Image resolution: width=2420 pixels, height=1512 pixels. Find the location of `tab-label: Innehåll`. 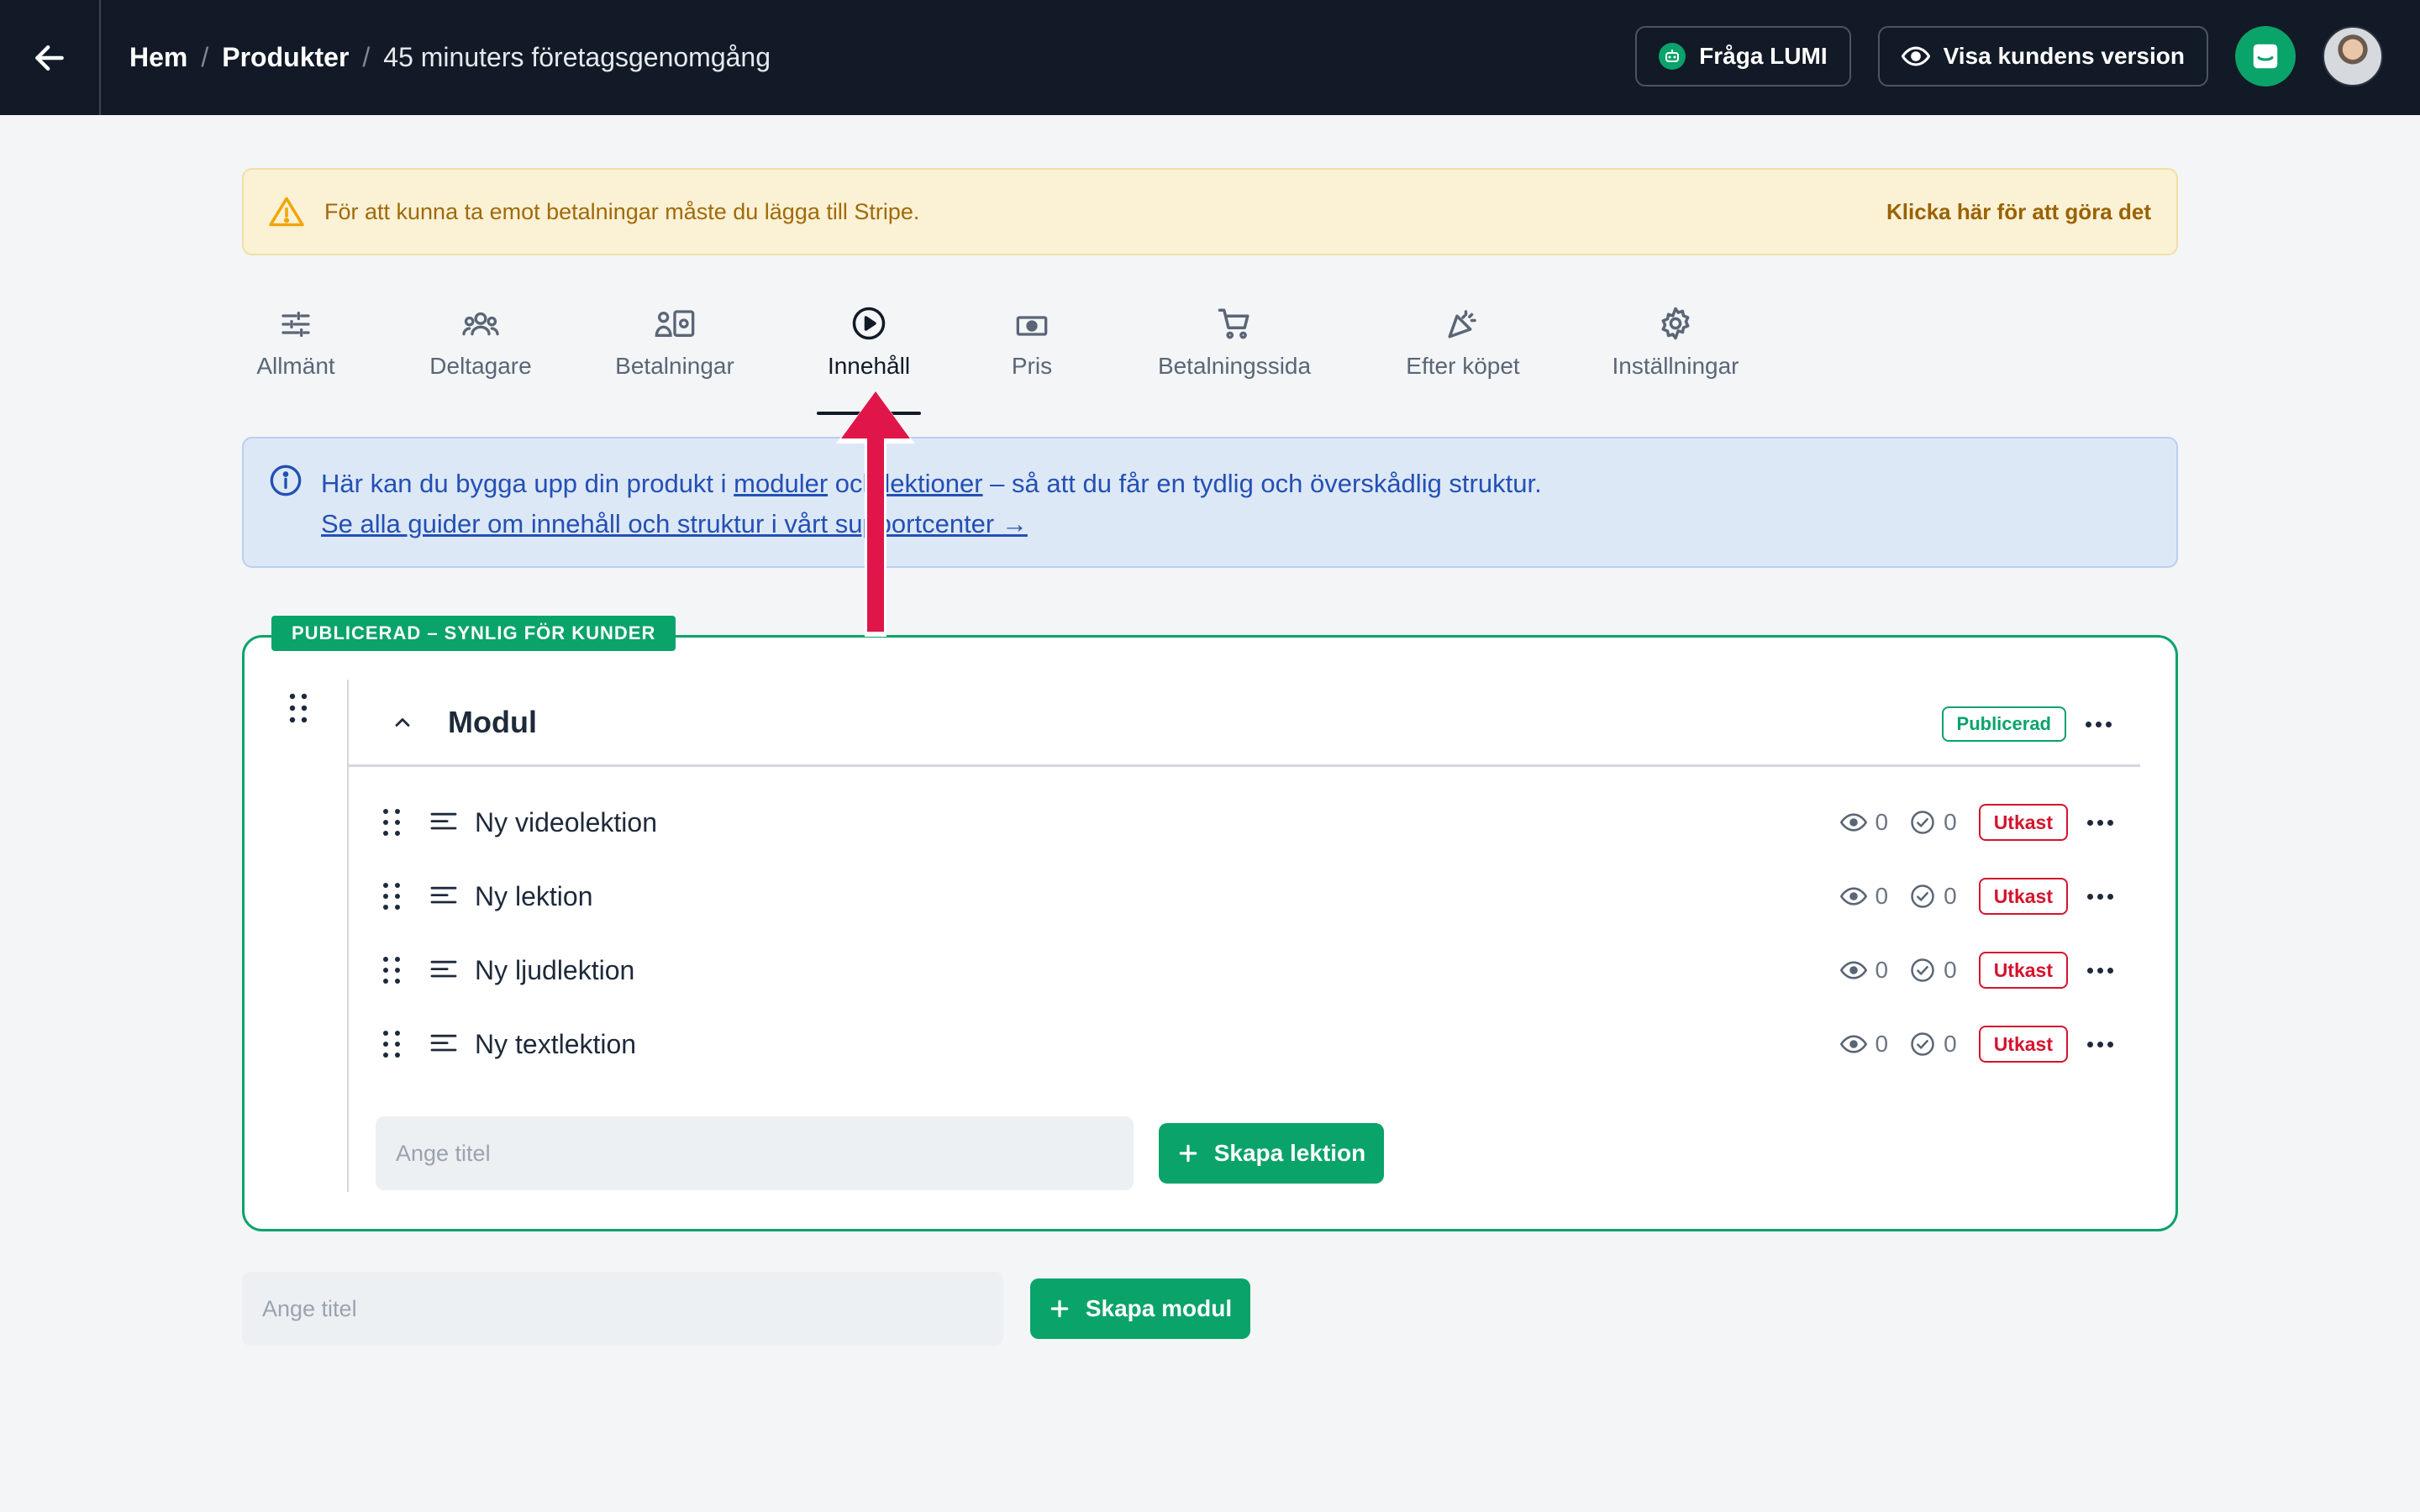

tab-label: Innehåll is located at coordinates (869, 366).